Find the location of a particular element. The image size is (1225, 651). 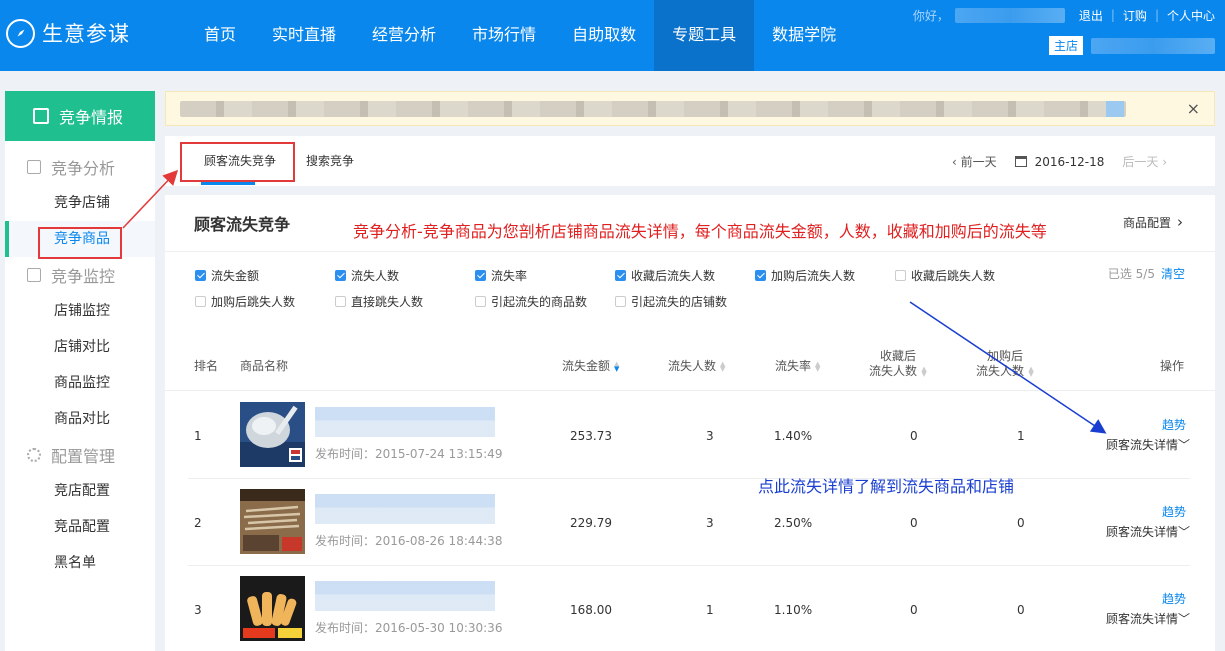

sidebar-item-shop-compare: 店铺对比 is located at coordinates (80, 347).